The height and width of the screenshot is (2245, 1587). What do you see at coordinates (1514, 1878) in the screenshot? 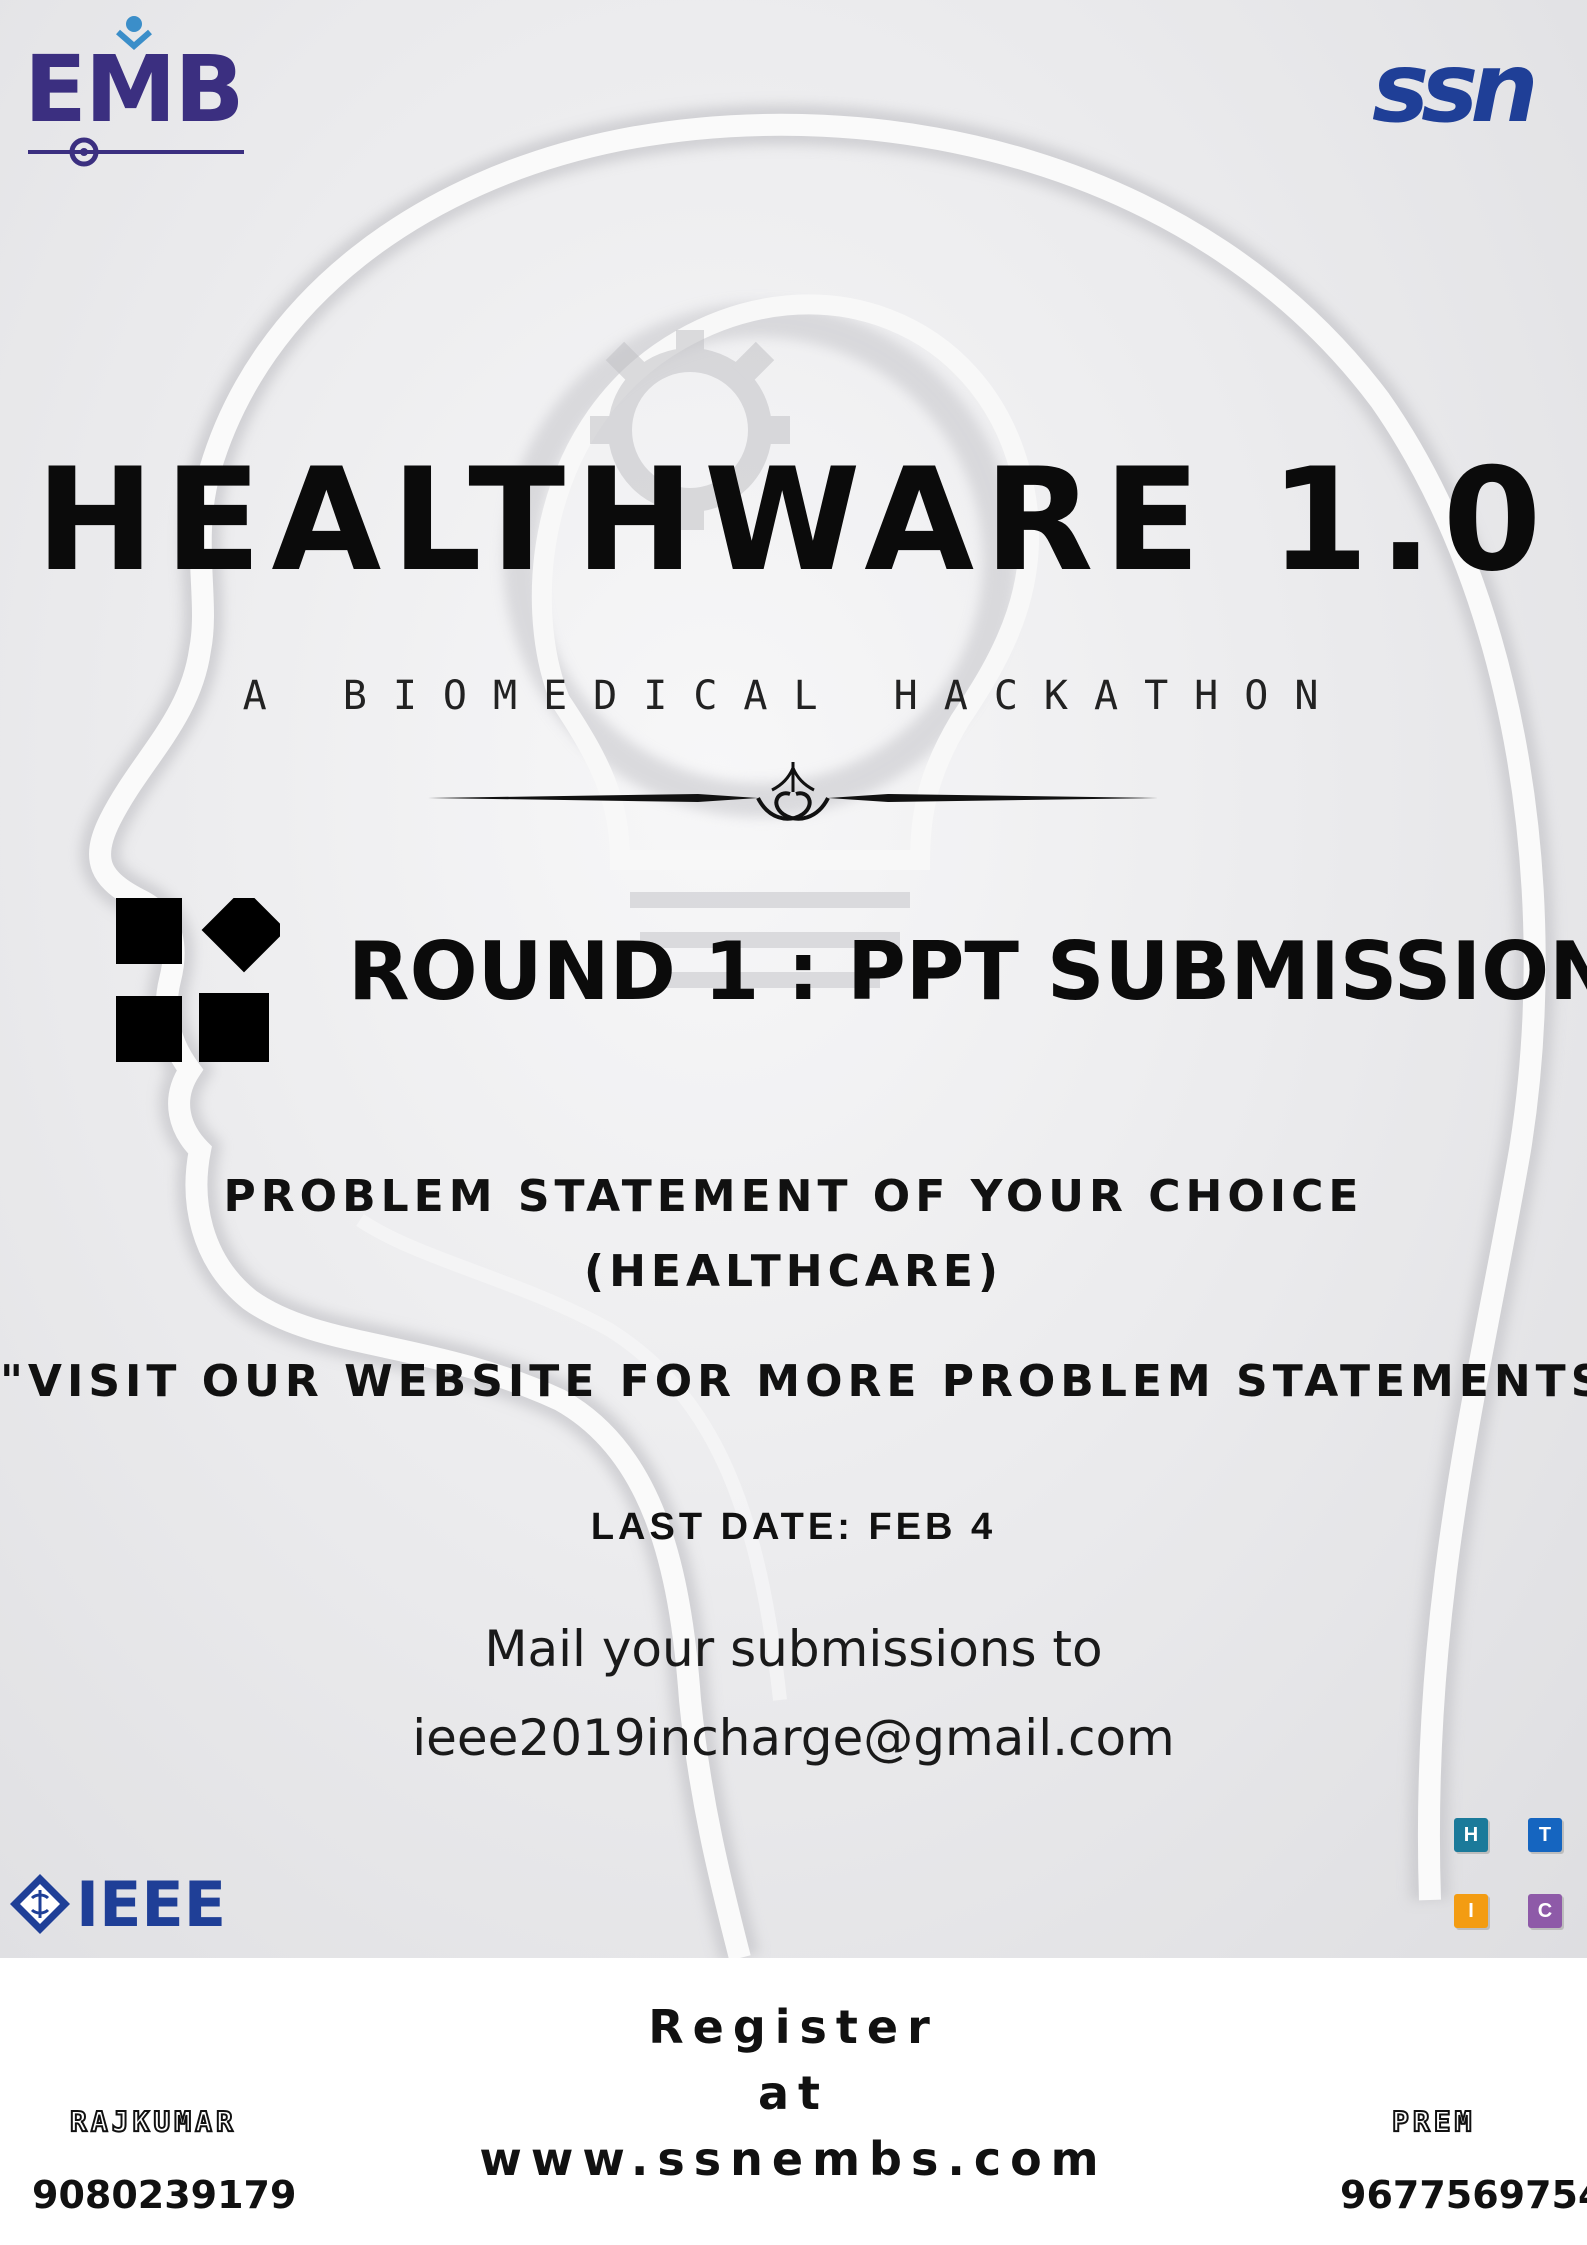
I see `htic-logo: H T I C` at bounding box center [1514, 1878].